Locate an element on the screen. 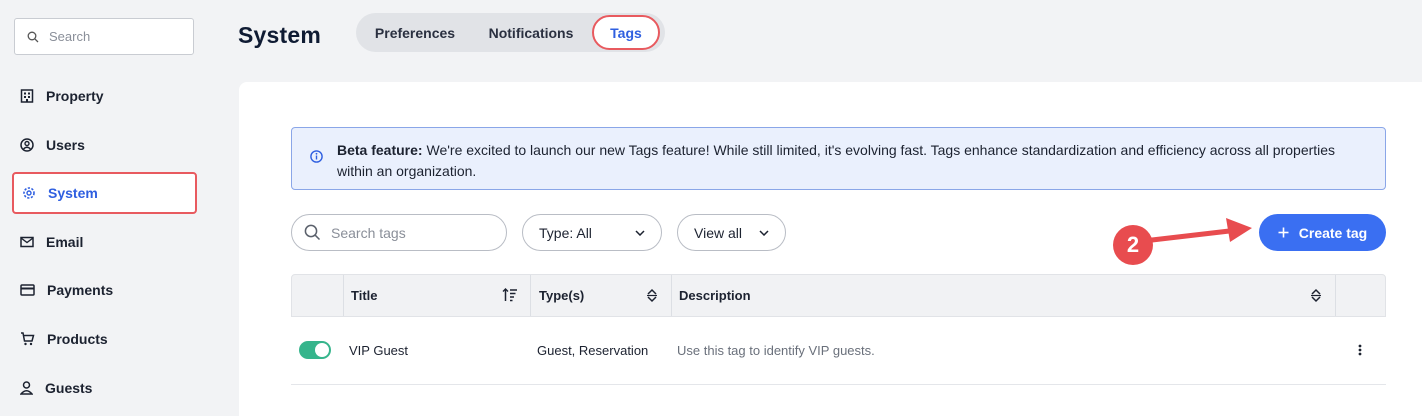 The height and width of the screenshot is (416, 1422). sidebar-item-label: Payments is located at coordinates (80, 290).